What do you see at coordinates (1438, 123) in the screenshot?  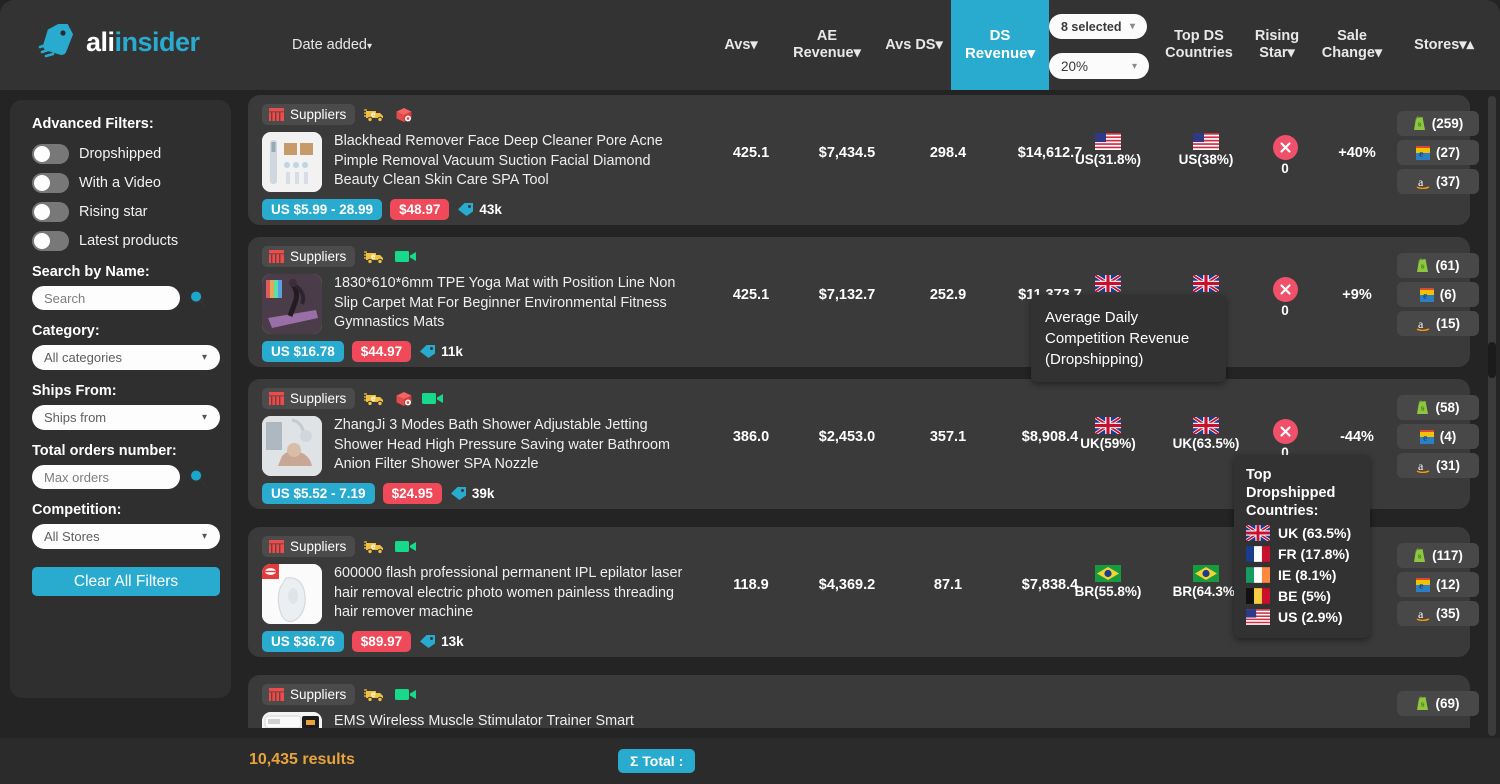 I see `store-badge-shopify: s (259)` at bounding box center [1438, 123].